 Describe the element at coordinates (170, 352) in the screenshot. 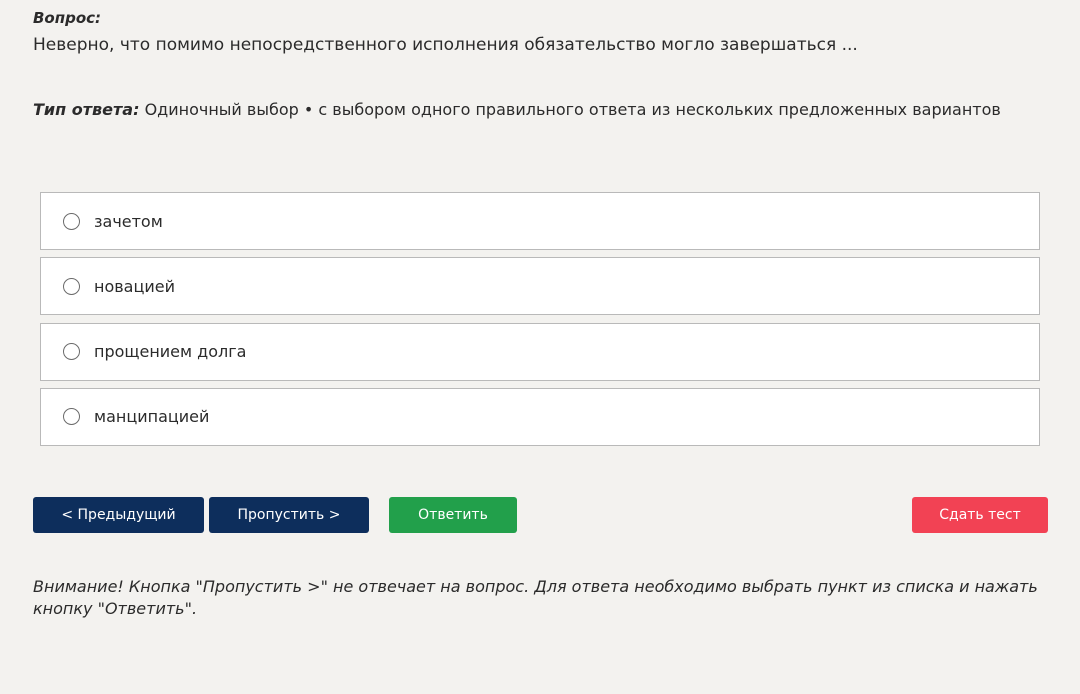

I see `answer-option-label: прощением долга` at that location.